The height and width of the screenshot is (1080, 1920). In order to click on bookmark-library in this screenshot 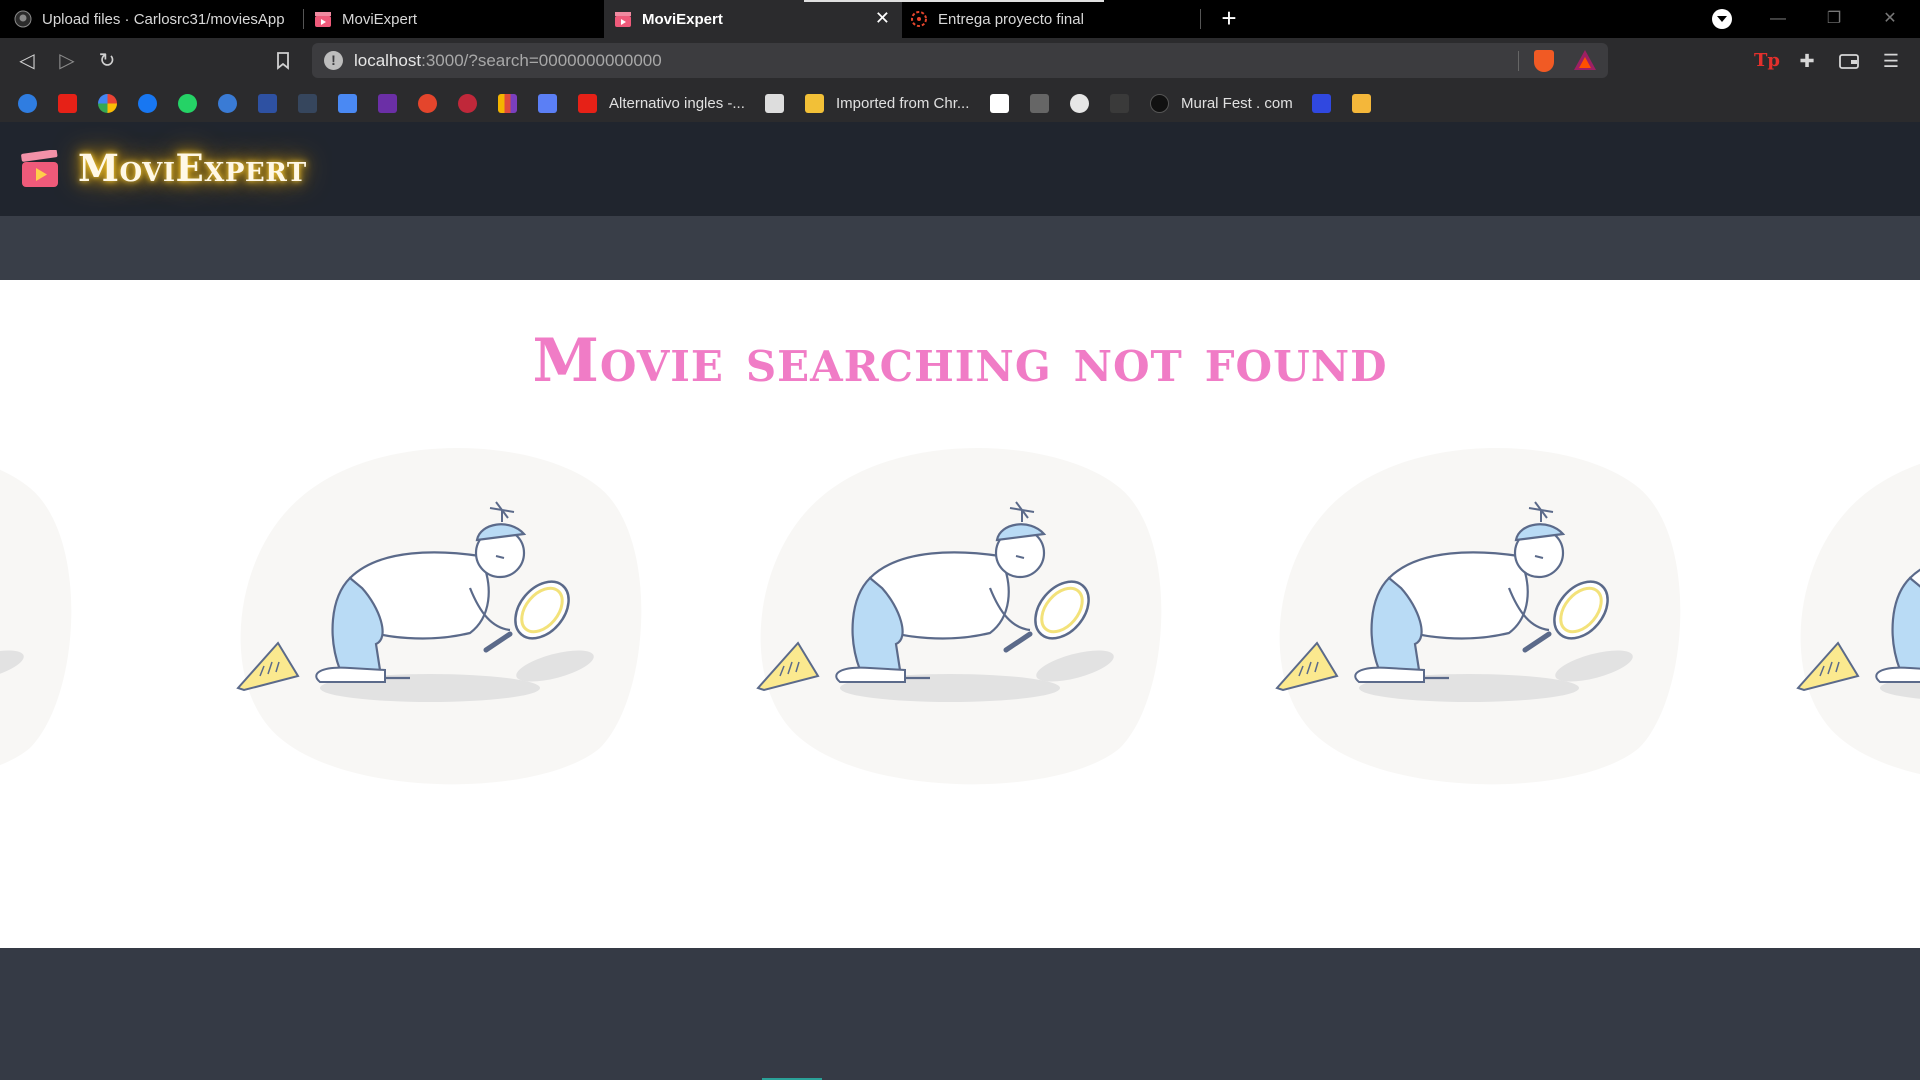, I will do `click(507, 103)`.